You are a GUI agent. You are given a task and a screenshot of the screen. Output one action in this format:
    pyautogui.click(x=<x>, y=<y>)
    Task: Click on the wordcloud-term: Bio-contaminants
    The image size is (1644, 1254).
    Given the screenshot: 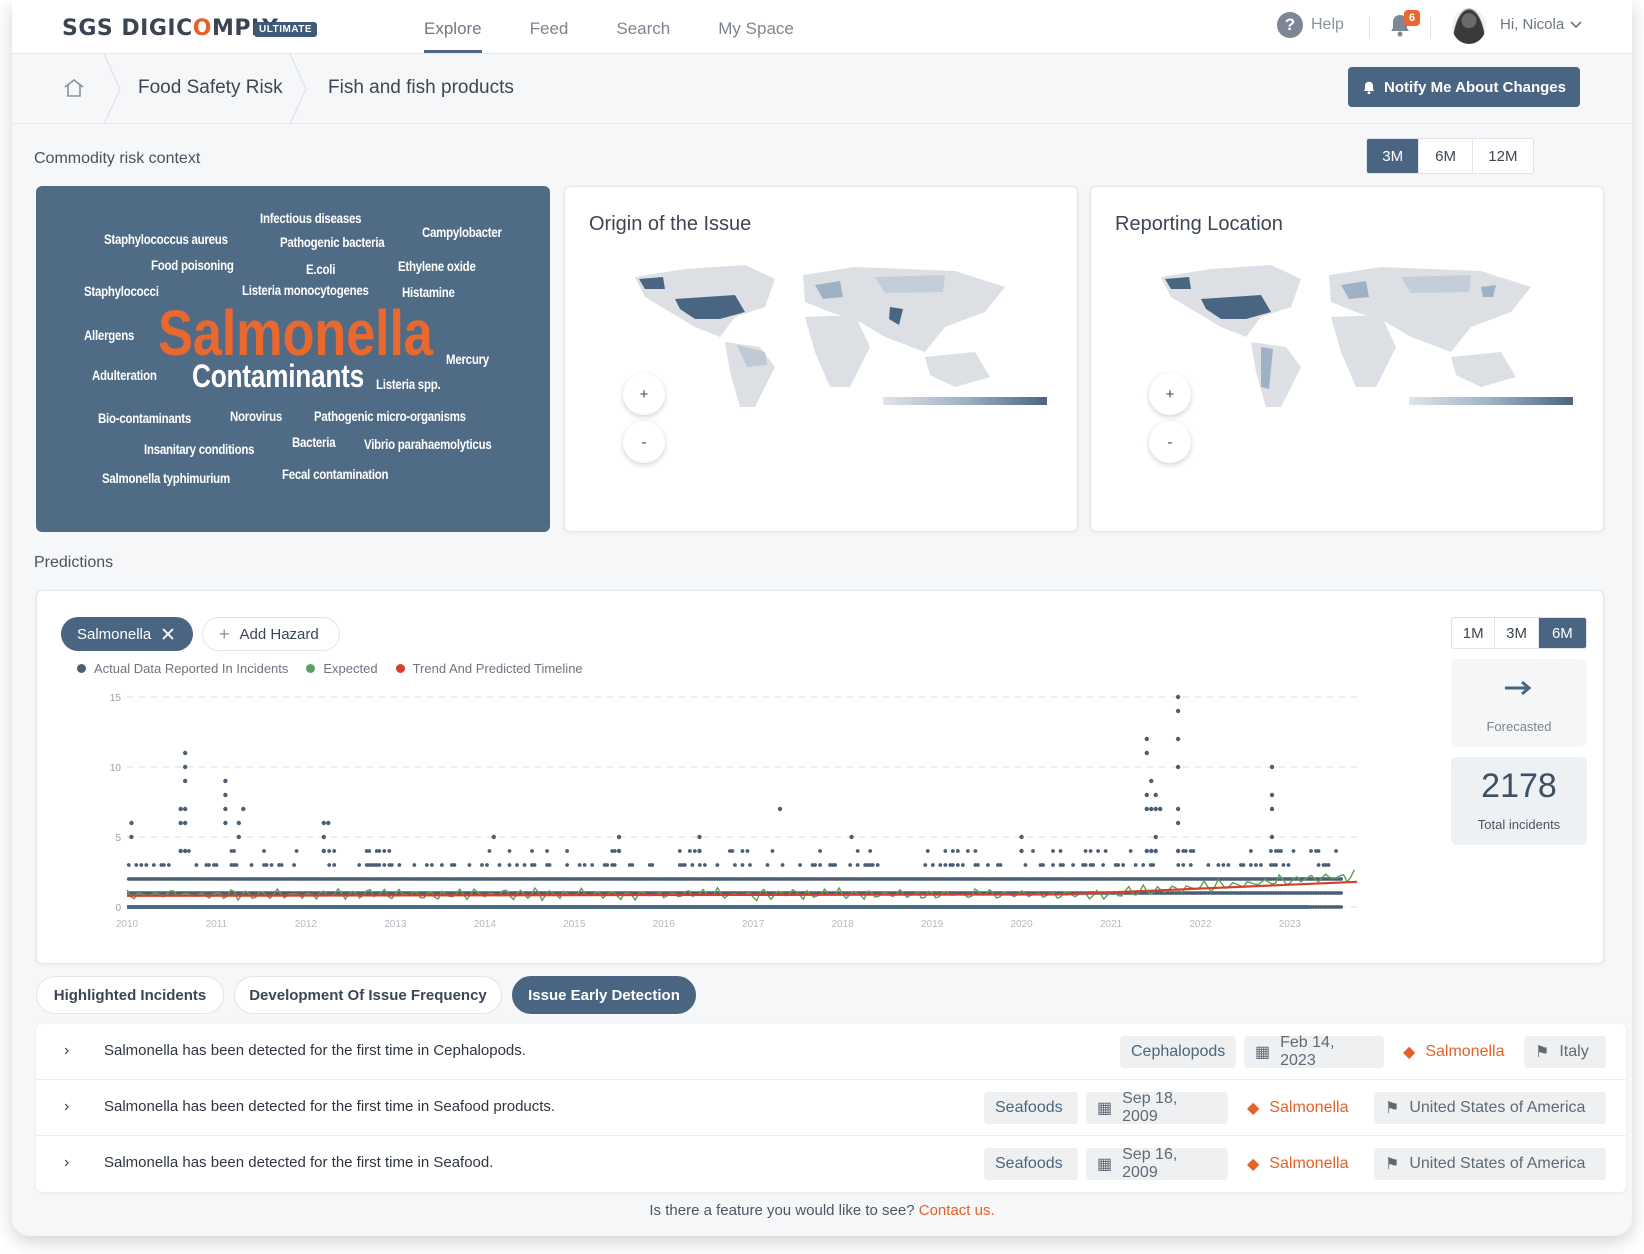 What is the action you would take?
    pyautogui.click(x=144, y=418)
    